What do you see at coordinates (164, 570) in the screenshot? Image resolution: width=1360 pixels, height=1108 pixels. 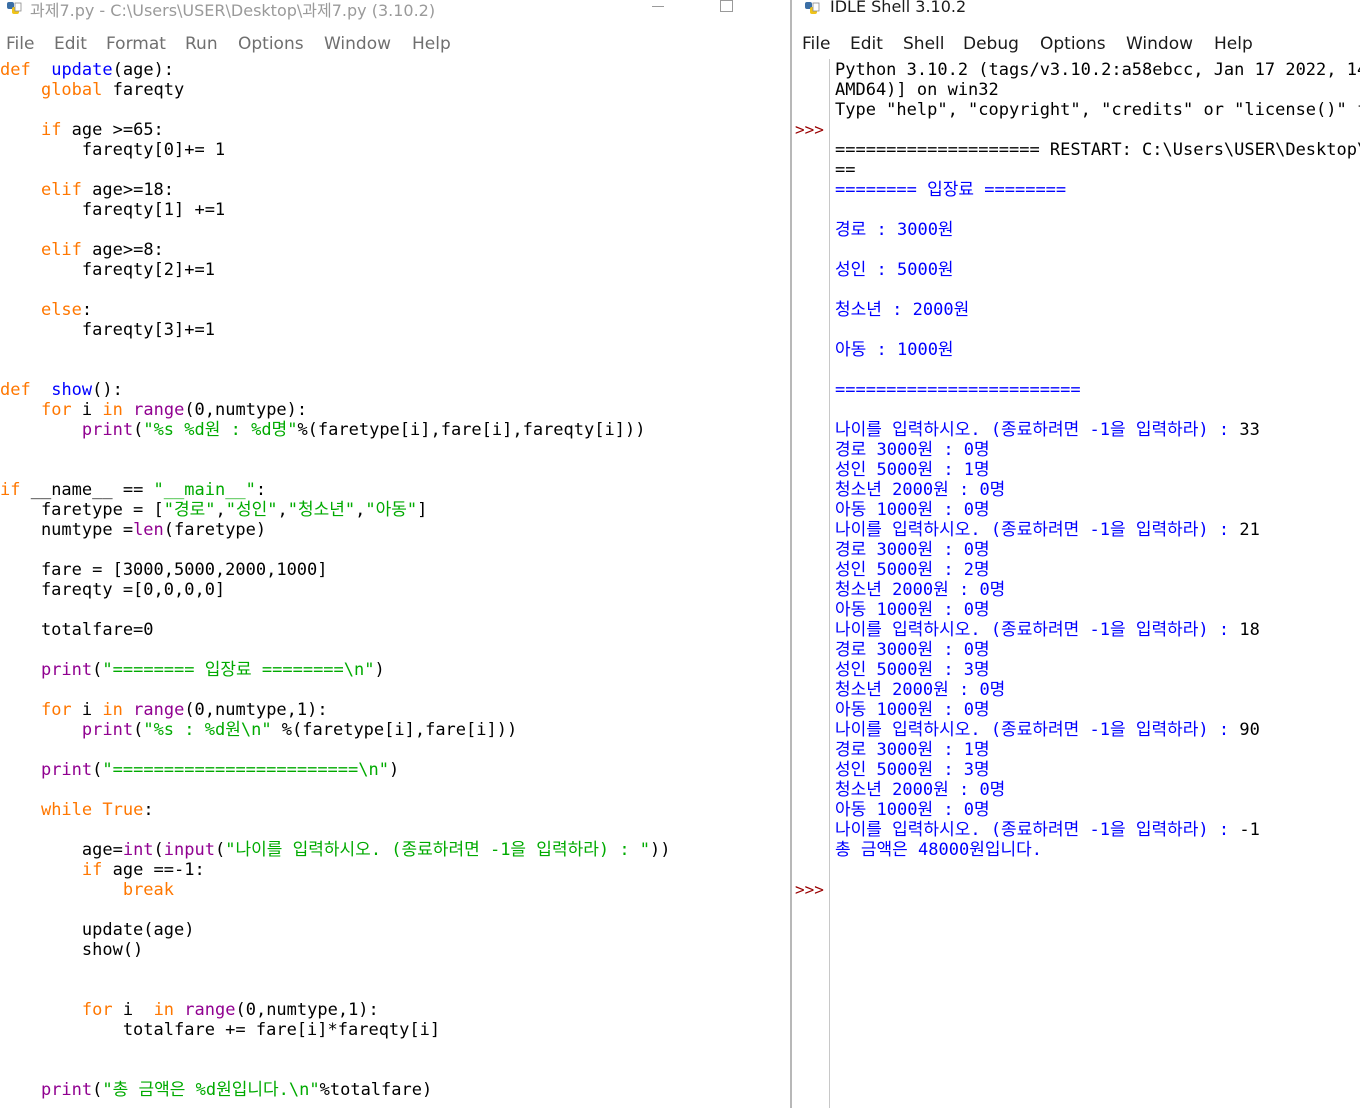 I see `code-token: fare = [3000,5000,2000,1000]` at bounding box center [164, 570].